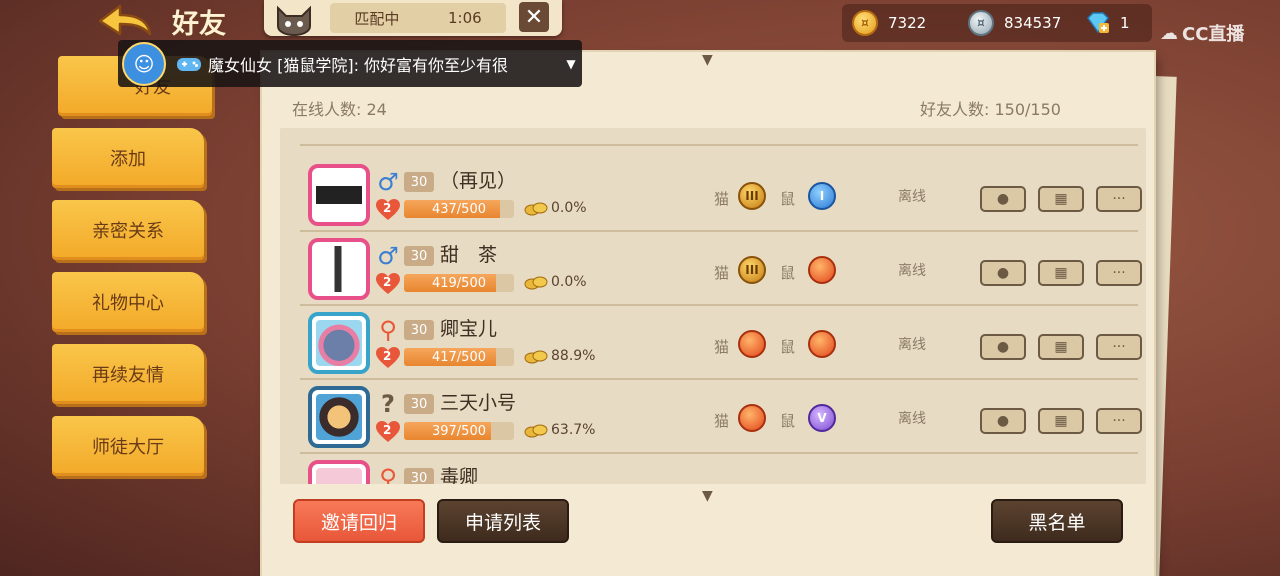 The image size is (1280, 576). I want to click on online-count: 在线人数: 24, so click(339, 109).